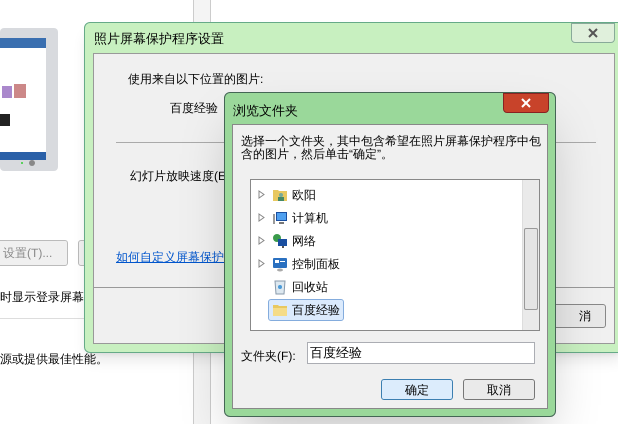 The width and height of the screenshot is (618, 424). What do you see at coordinates (391, 148) in the screenshot?
I see `instruction-text: 选择一个文件夹，其中包含希望在照片屏幕保护程序中包含的图片，然后单击“确定”。` at bounding box center [391, 148].